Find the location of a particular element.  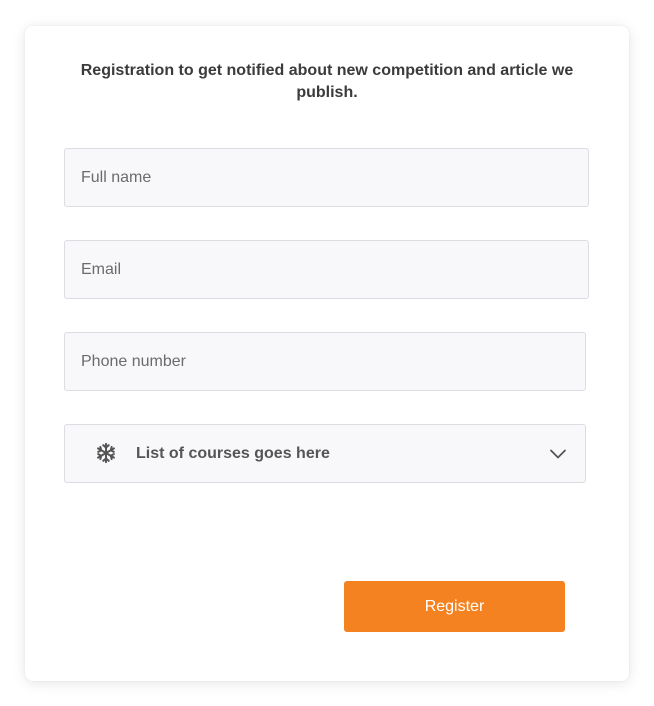

courses-select-label: List of courses goes here is located at coordinates (233, 453).